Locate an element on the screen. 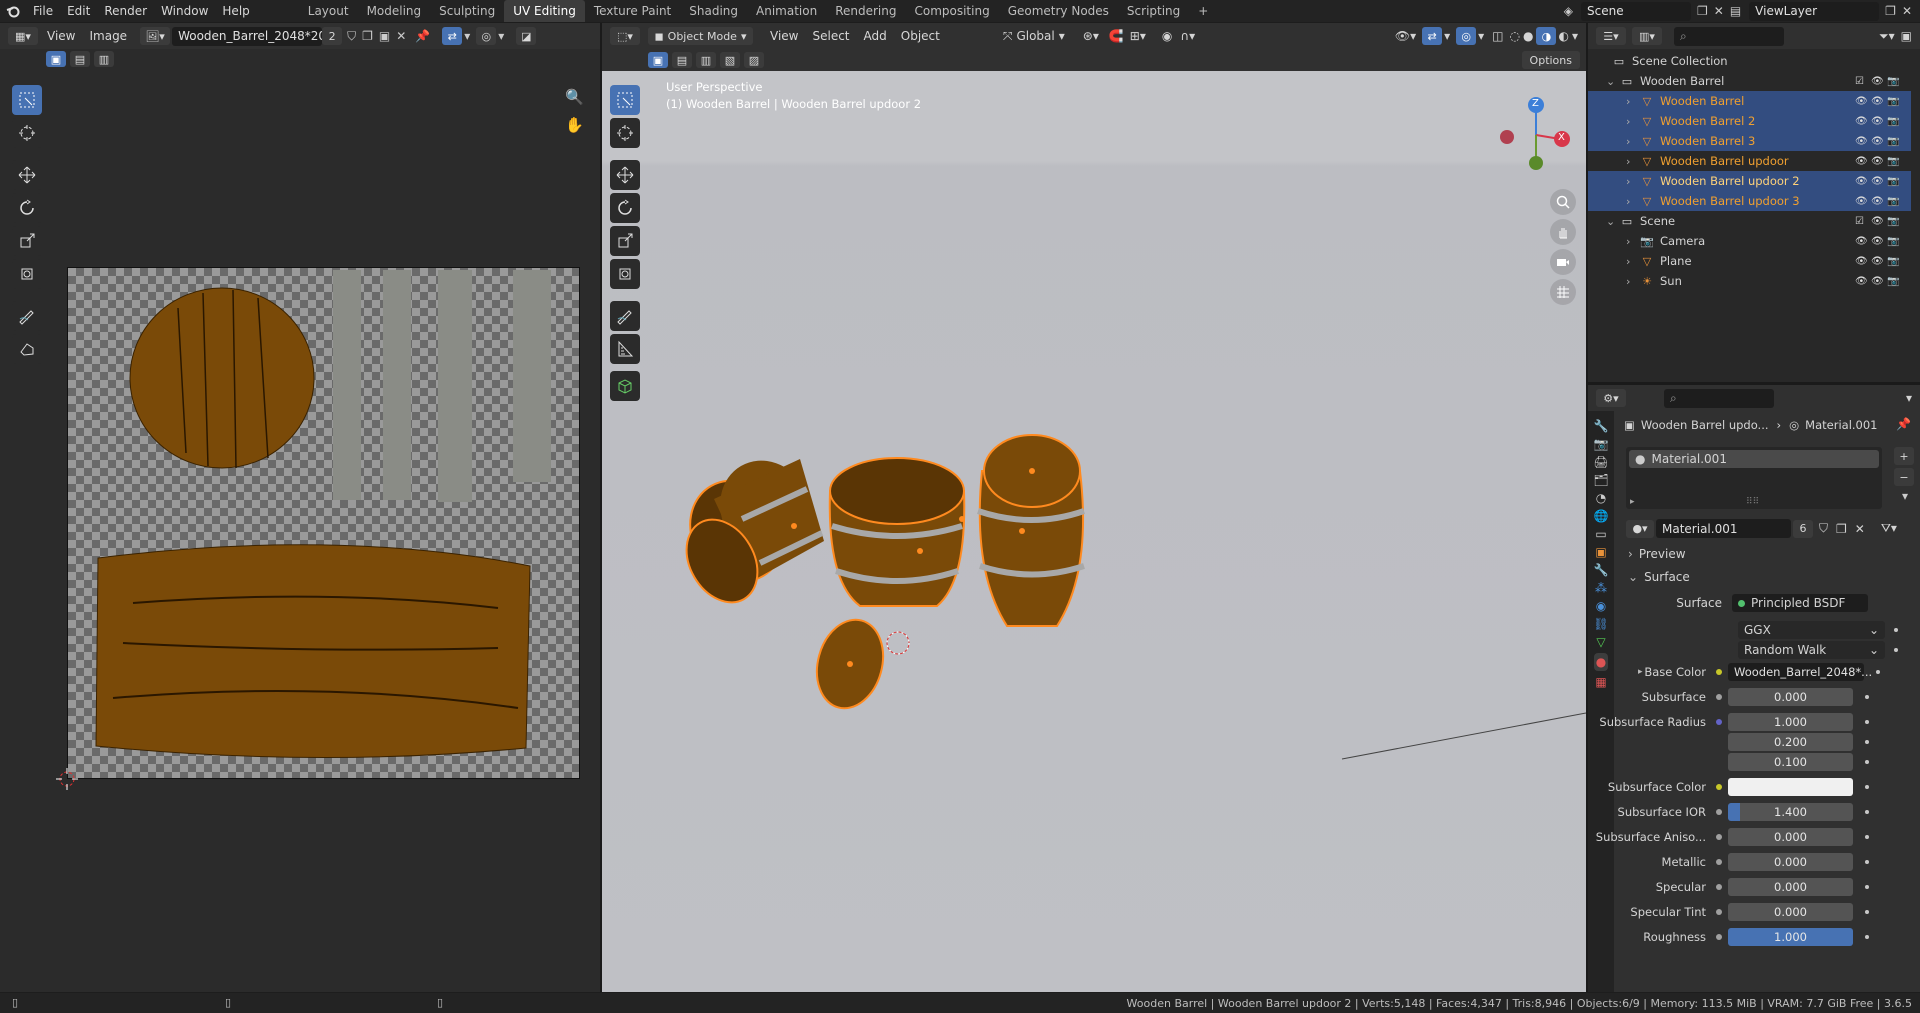 This screenshot has width=1920, height=1013. uv-move-tool is located at coordinates (27, 175).